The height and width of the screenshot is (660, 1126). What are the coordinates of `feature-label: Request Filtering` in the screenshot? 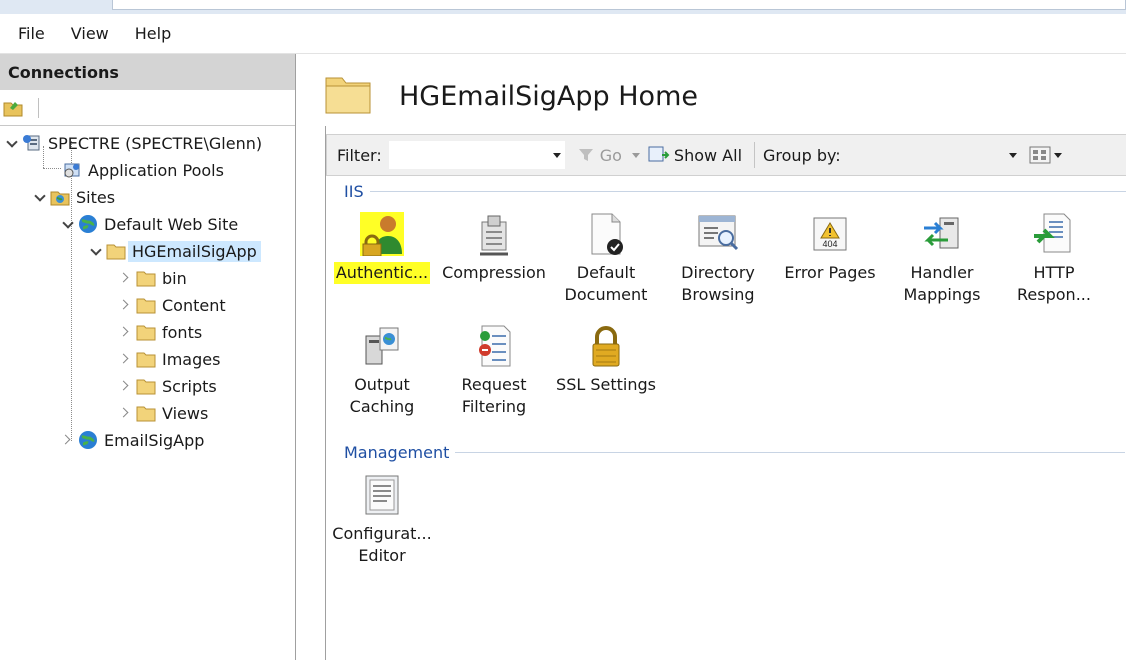 It's located at (494, 395).